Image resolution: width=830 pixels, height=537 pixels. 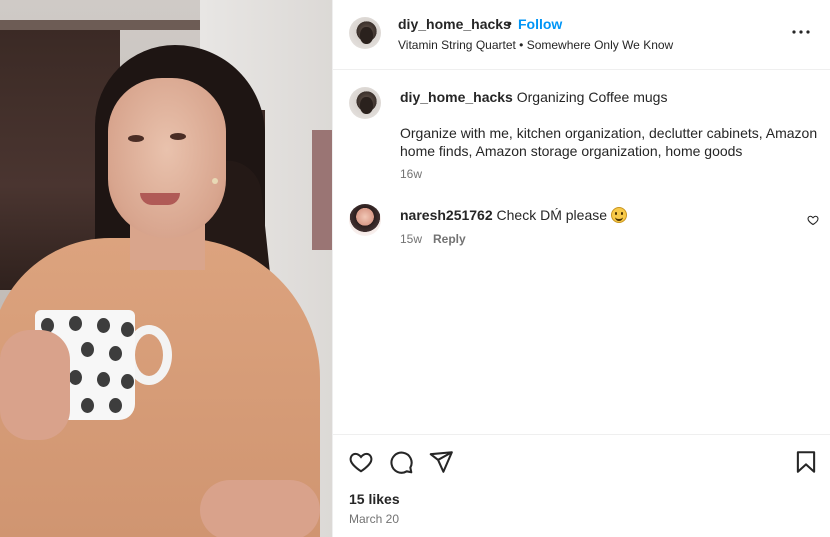 I want to click on caption-avatar, so click(x=365, y=103).